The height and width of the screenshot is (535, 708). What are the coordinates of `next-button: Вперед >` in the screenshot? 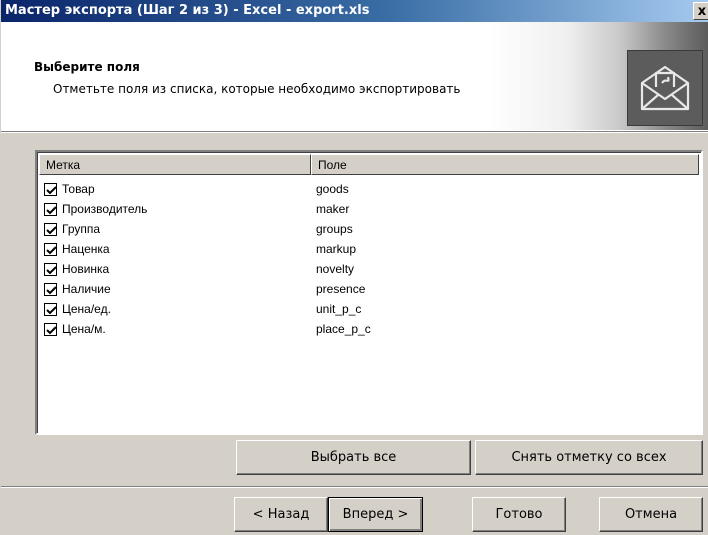 It's located at (375, 514).